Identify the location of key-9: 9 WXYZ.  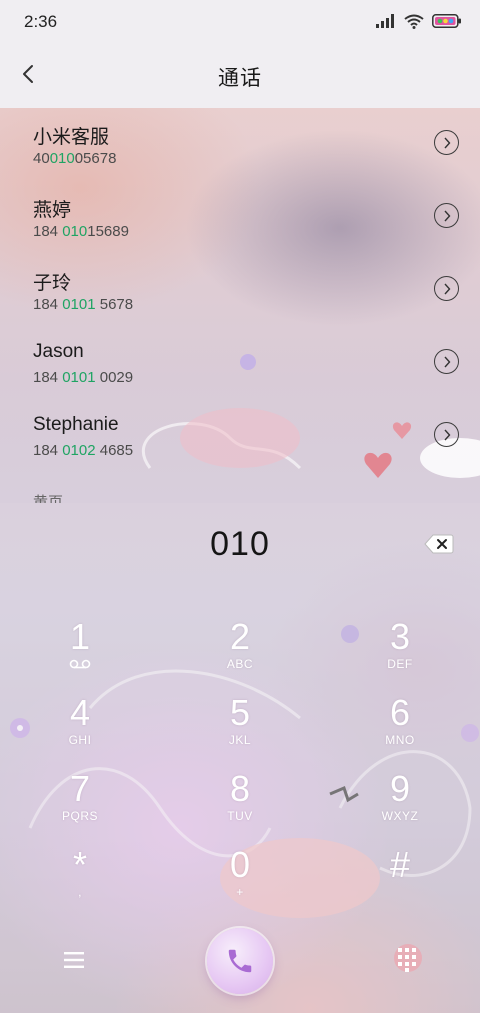
(400, 806).